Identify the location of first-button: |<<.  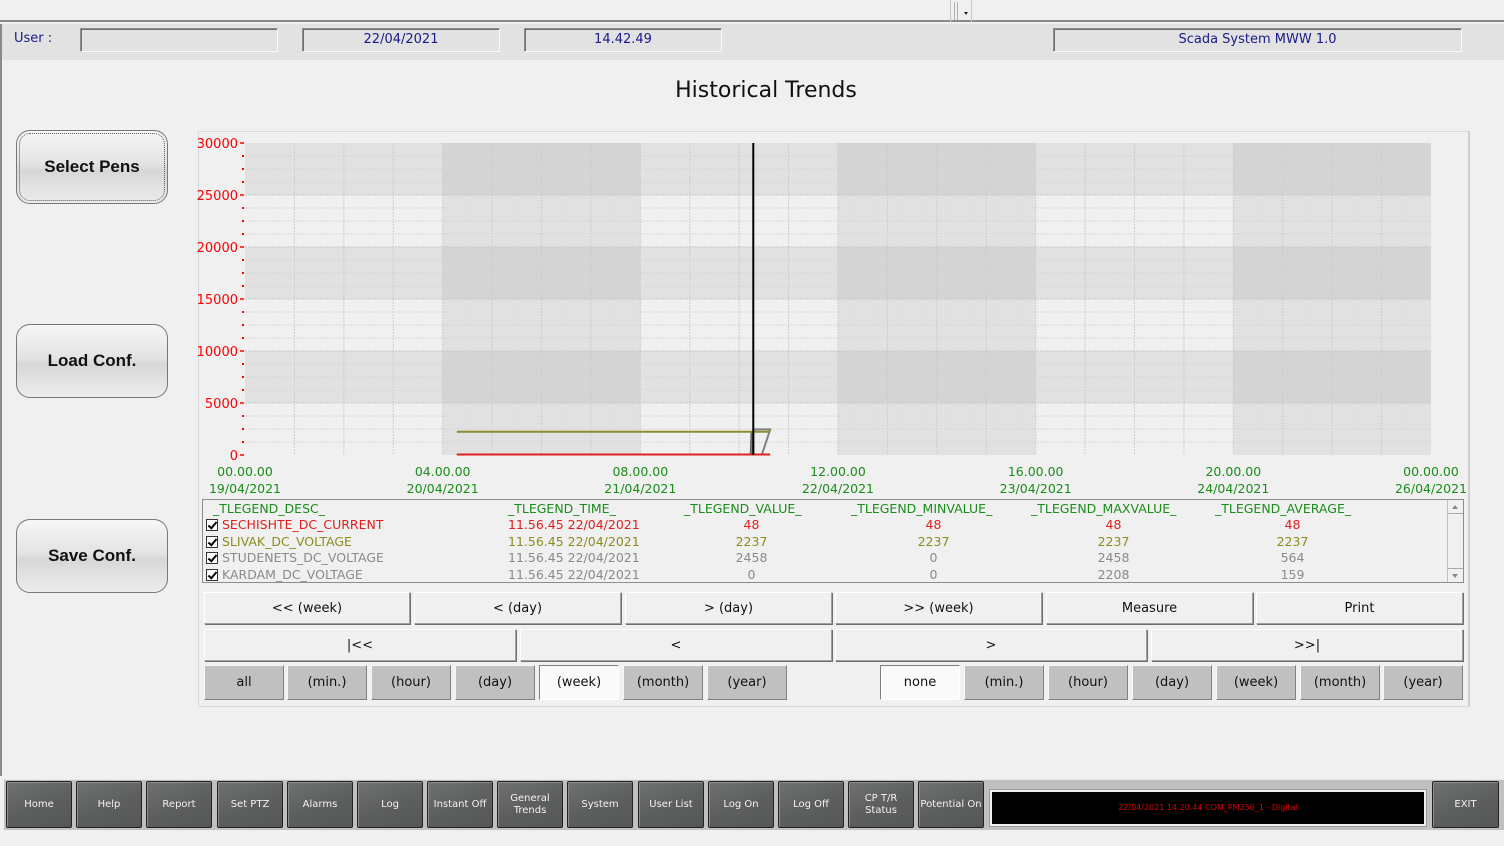
(360, 645).